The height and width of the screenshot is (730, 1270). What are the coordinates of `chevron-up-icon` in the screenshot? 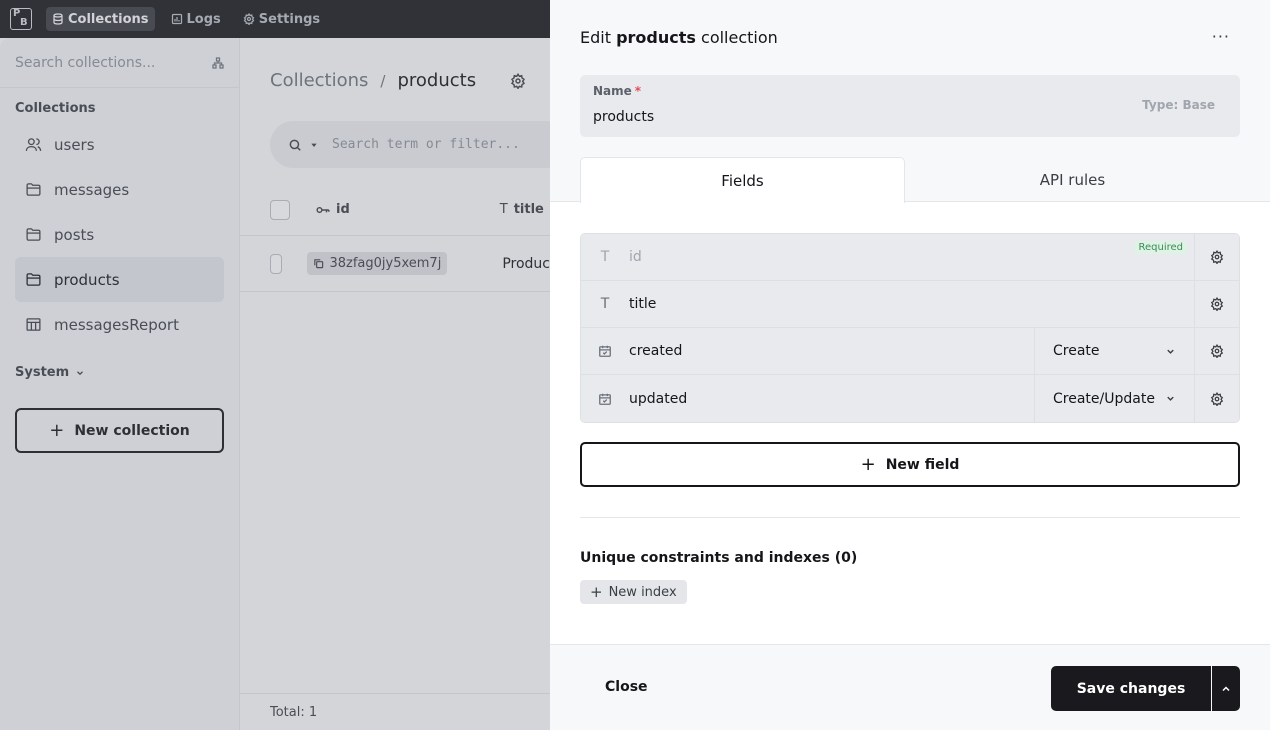 It's located at (1226, 688).